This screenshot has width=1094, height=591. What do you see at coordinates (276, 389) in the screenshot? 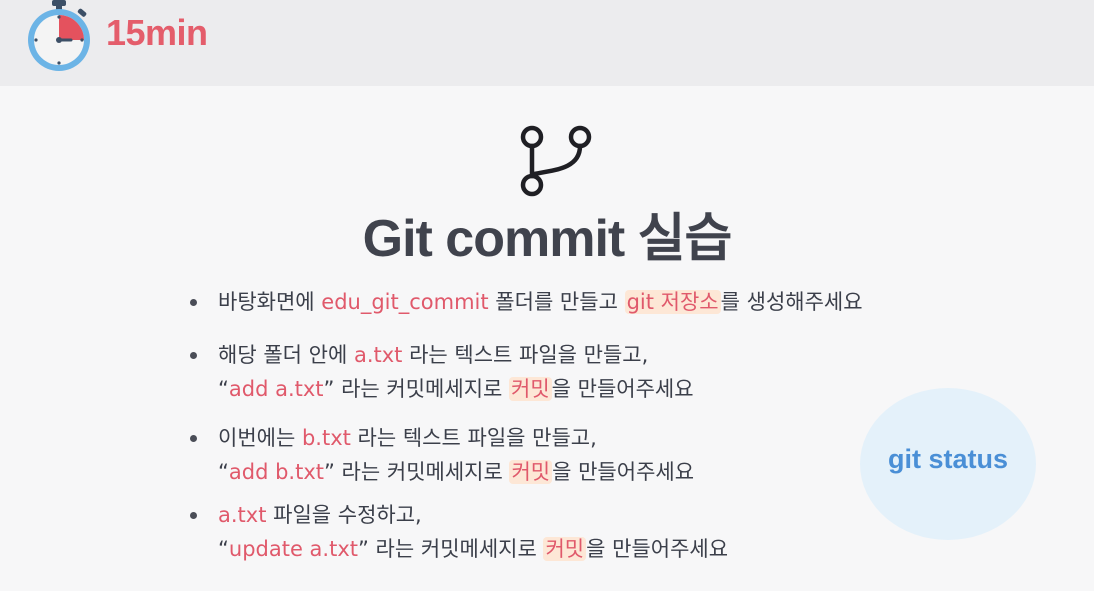
I see `accent-term: add a.txt` at bounding box center [276, 389].